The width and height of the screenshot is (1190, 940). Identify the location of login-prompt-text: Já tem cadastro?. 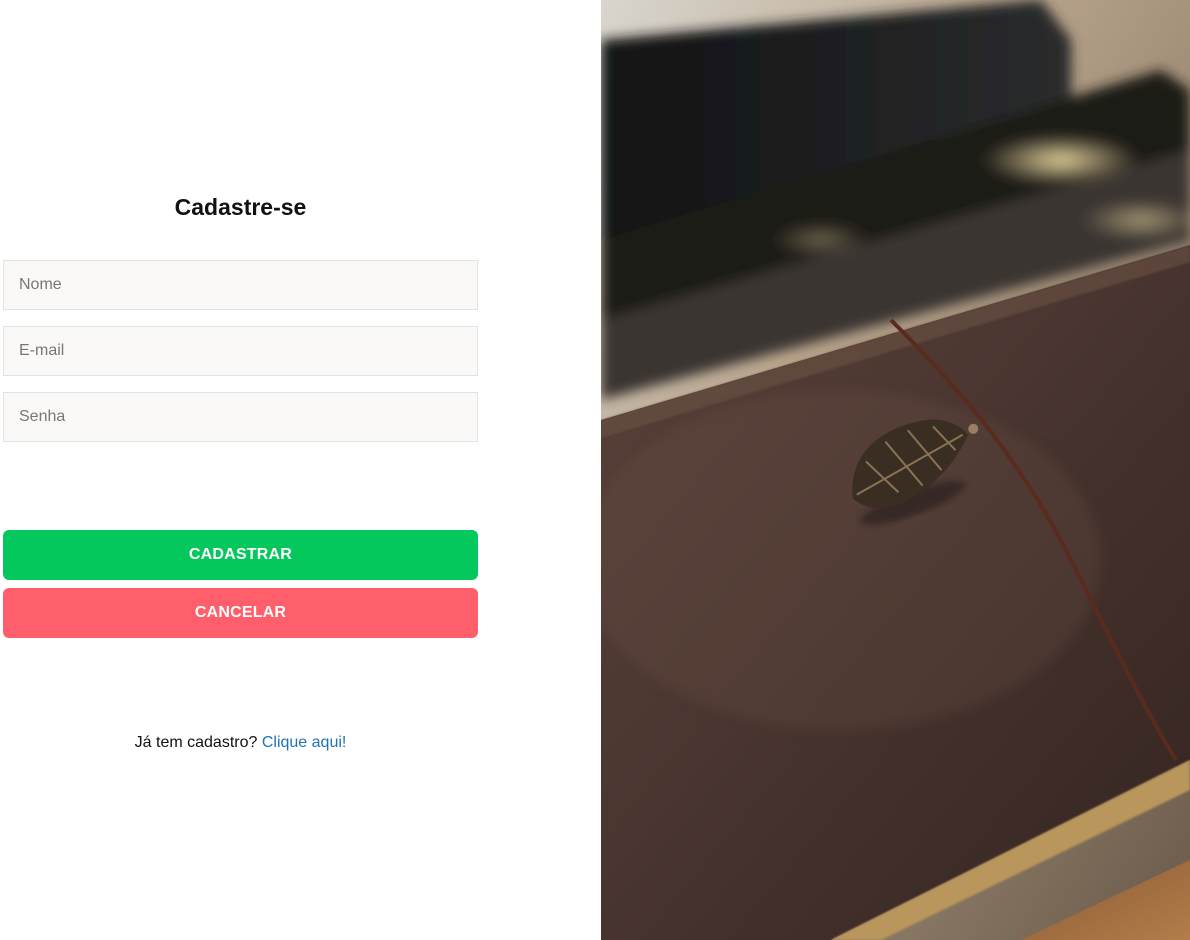
(196, 742).